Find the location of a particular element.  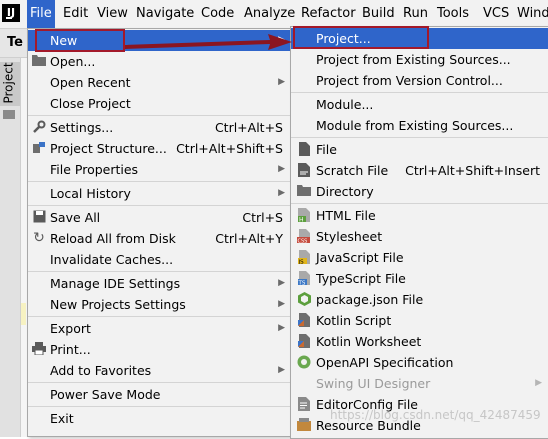

annotation-arrow-icon is located at coordinates (208, 42).